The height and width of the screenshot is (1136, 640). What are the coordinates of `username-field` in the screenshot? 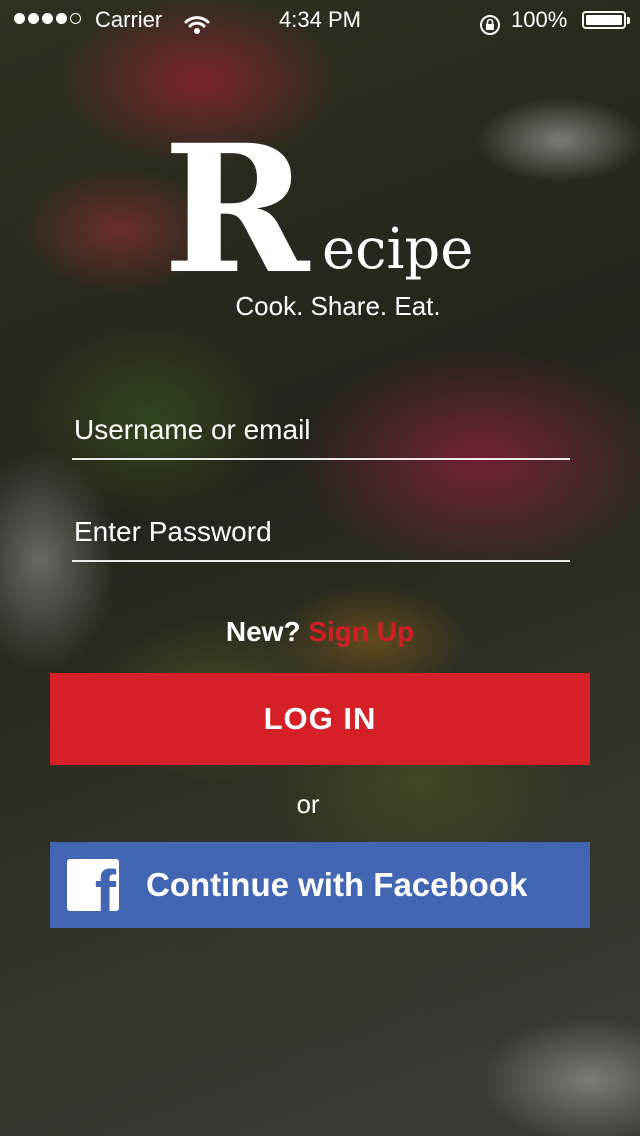 It's located at (321, 433).